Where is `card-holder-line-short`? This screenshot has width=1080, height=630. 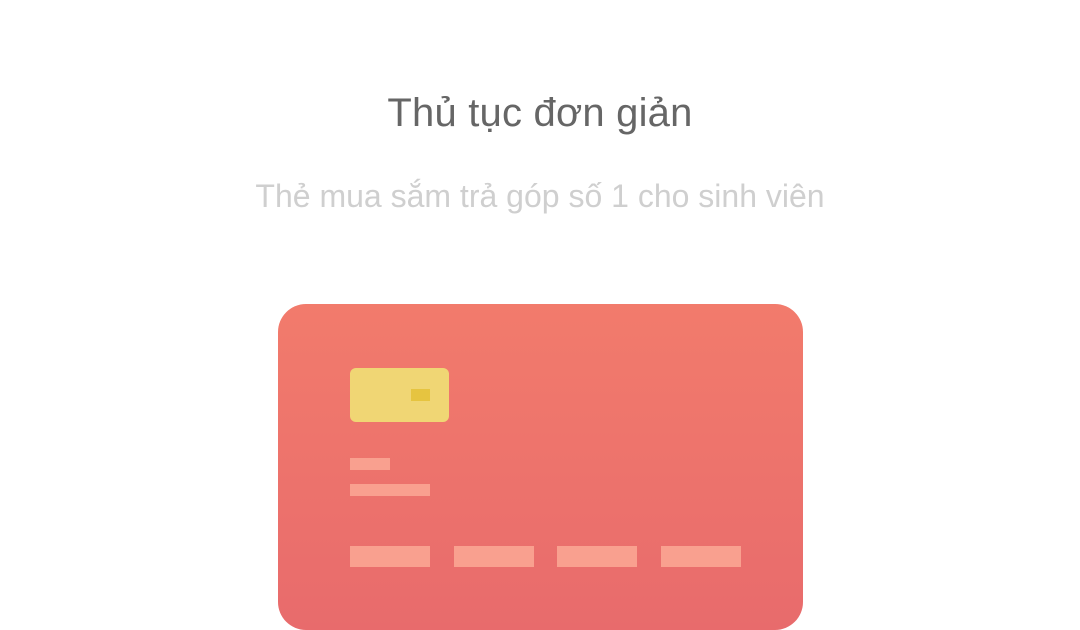 card-holder-line-short is located at coordinates (370, 464).